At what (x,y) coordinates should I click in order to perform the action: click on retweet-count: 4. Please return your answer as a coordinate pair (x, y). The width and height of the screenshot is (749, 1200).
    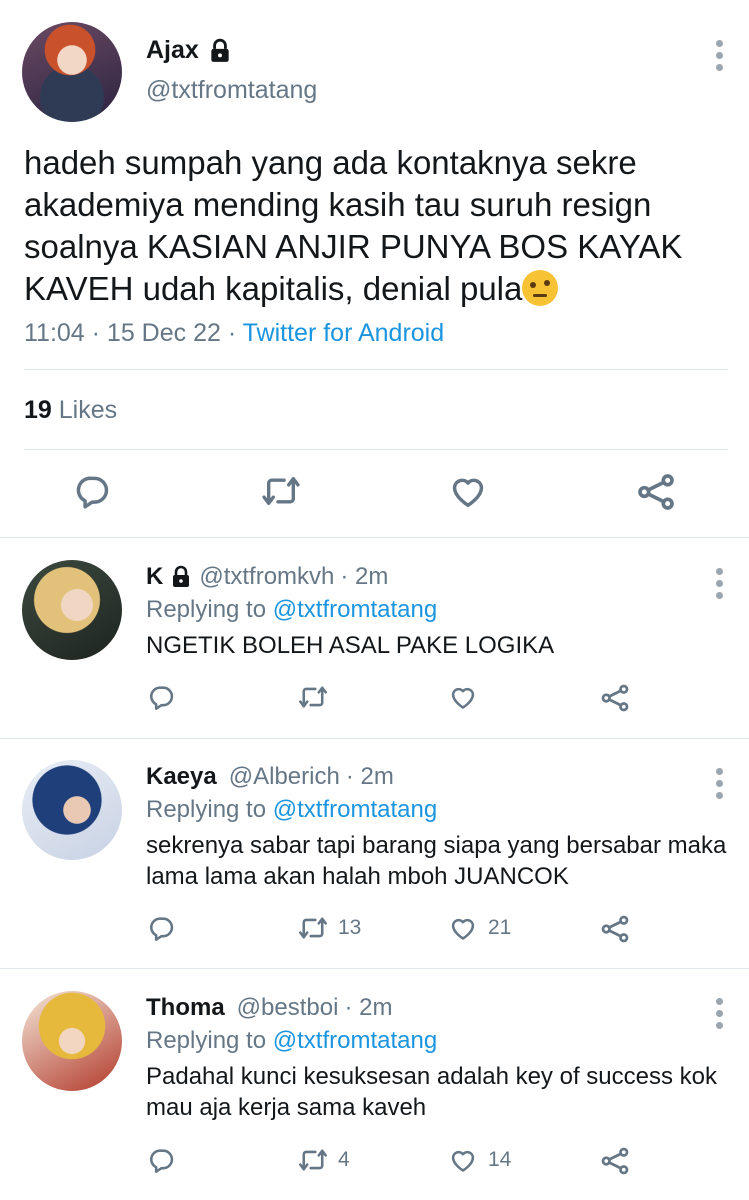
    Looking at the image, I should click on (344, 1159).